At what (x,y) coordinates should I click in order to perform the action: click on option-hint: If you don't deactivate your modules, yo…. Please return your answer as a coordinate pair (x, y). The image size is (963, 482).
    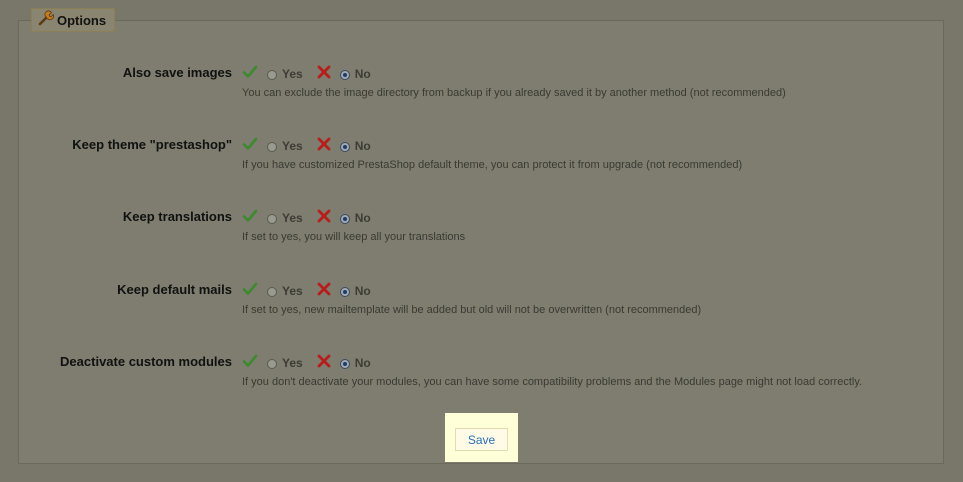
    Looking at the image, I should click on (552, 382).